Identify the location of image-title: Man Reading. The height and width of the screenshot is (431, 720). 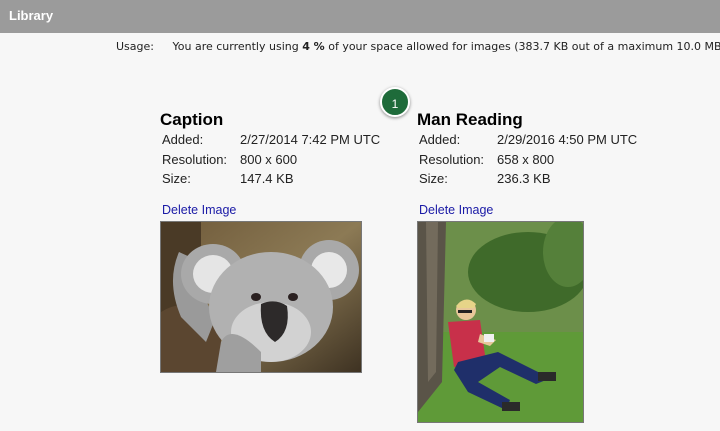
(470, 119).